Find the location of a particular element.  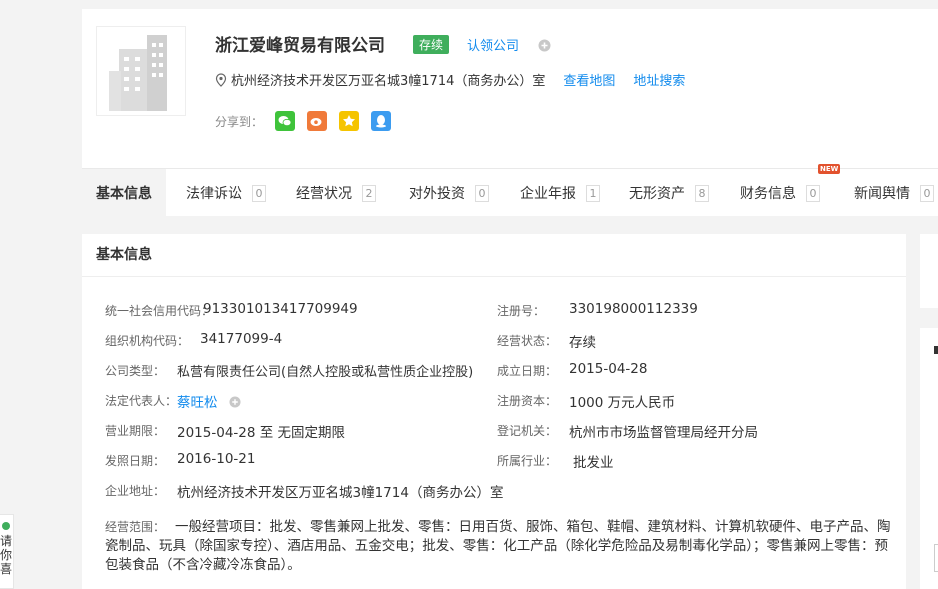

op-status-value: 存续 is located at coordinates (582, 343).